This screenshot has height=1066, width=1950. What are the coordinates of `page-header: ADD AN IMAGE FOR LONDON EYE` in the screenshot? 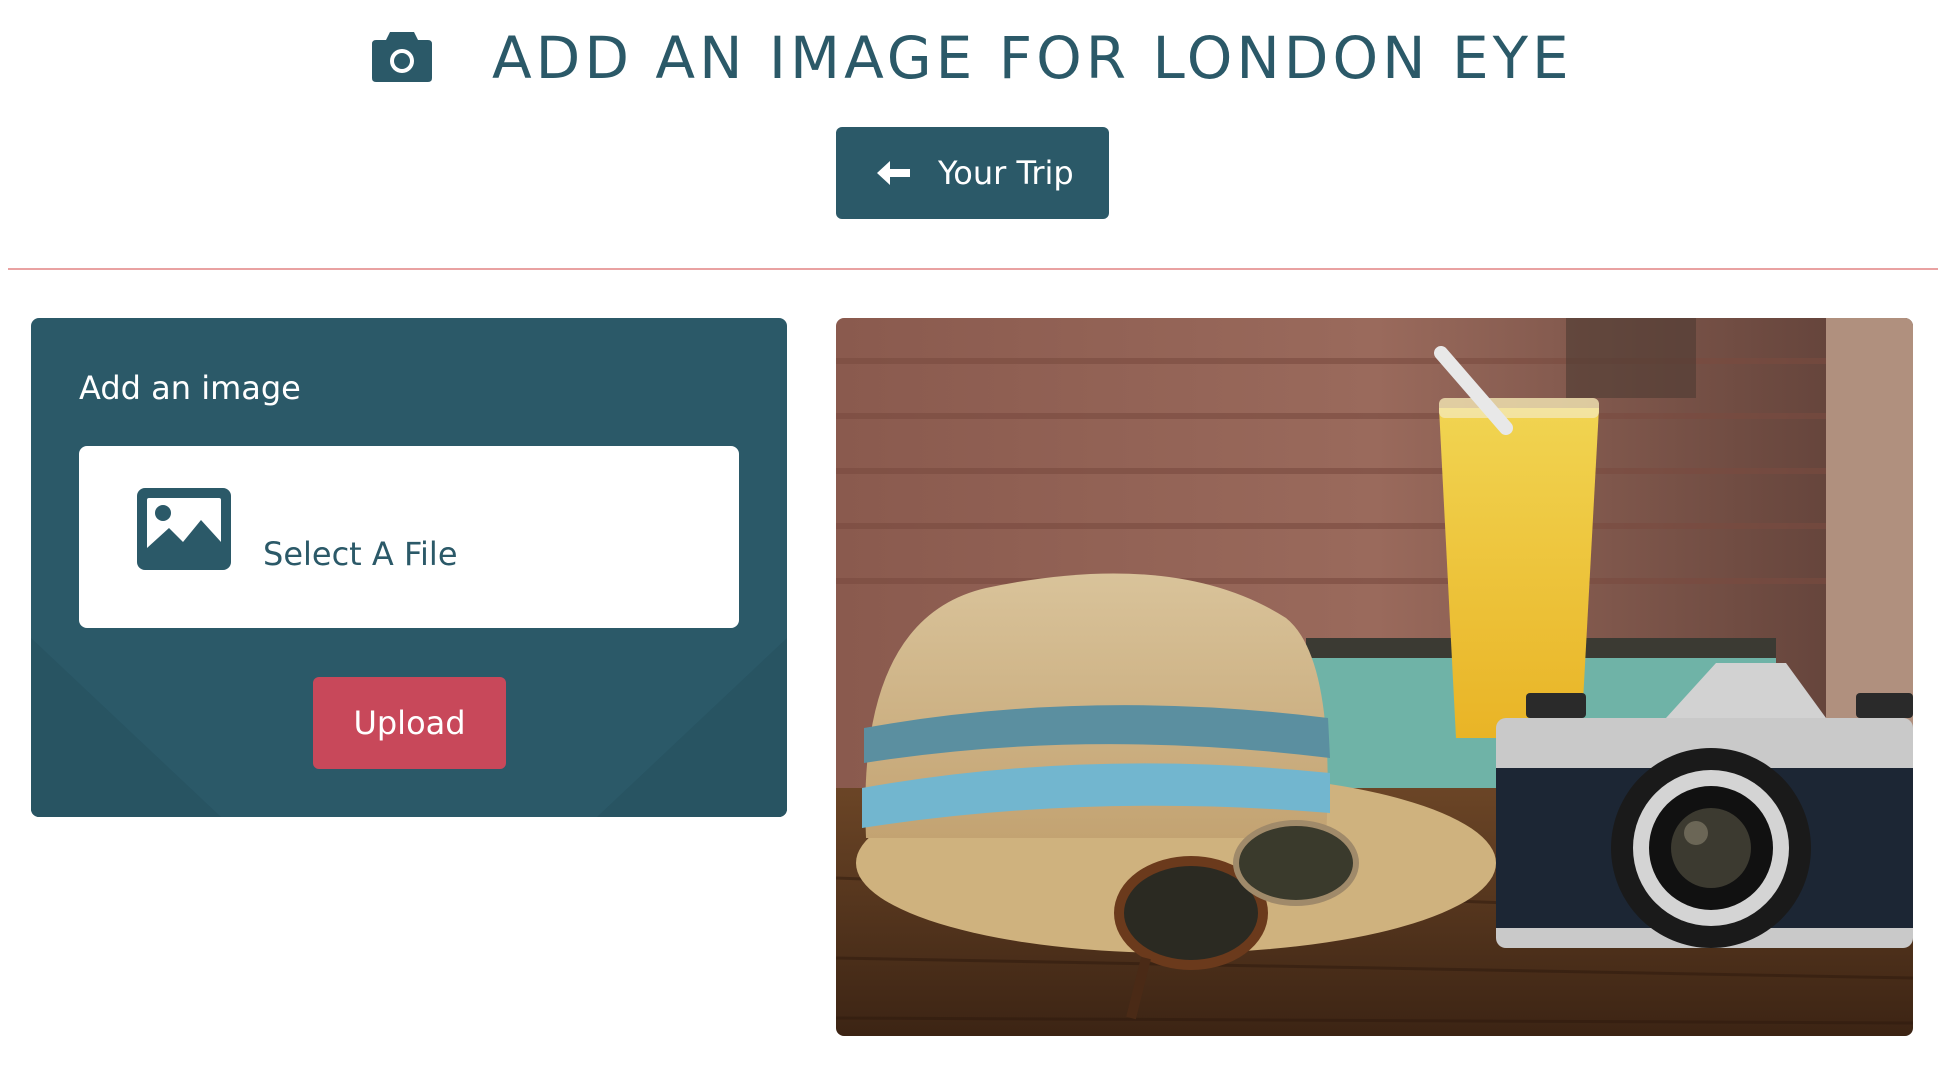 It's located at (975, 60).